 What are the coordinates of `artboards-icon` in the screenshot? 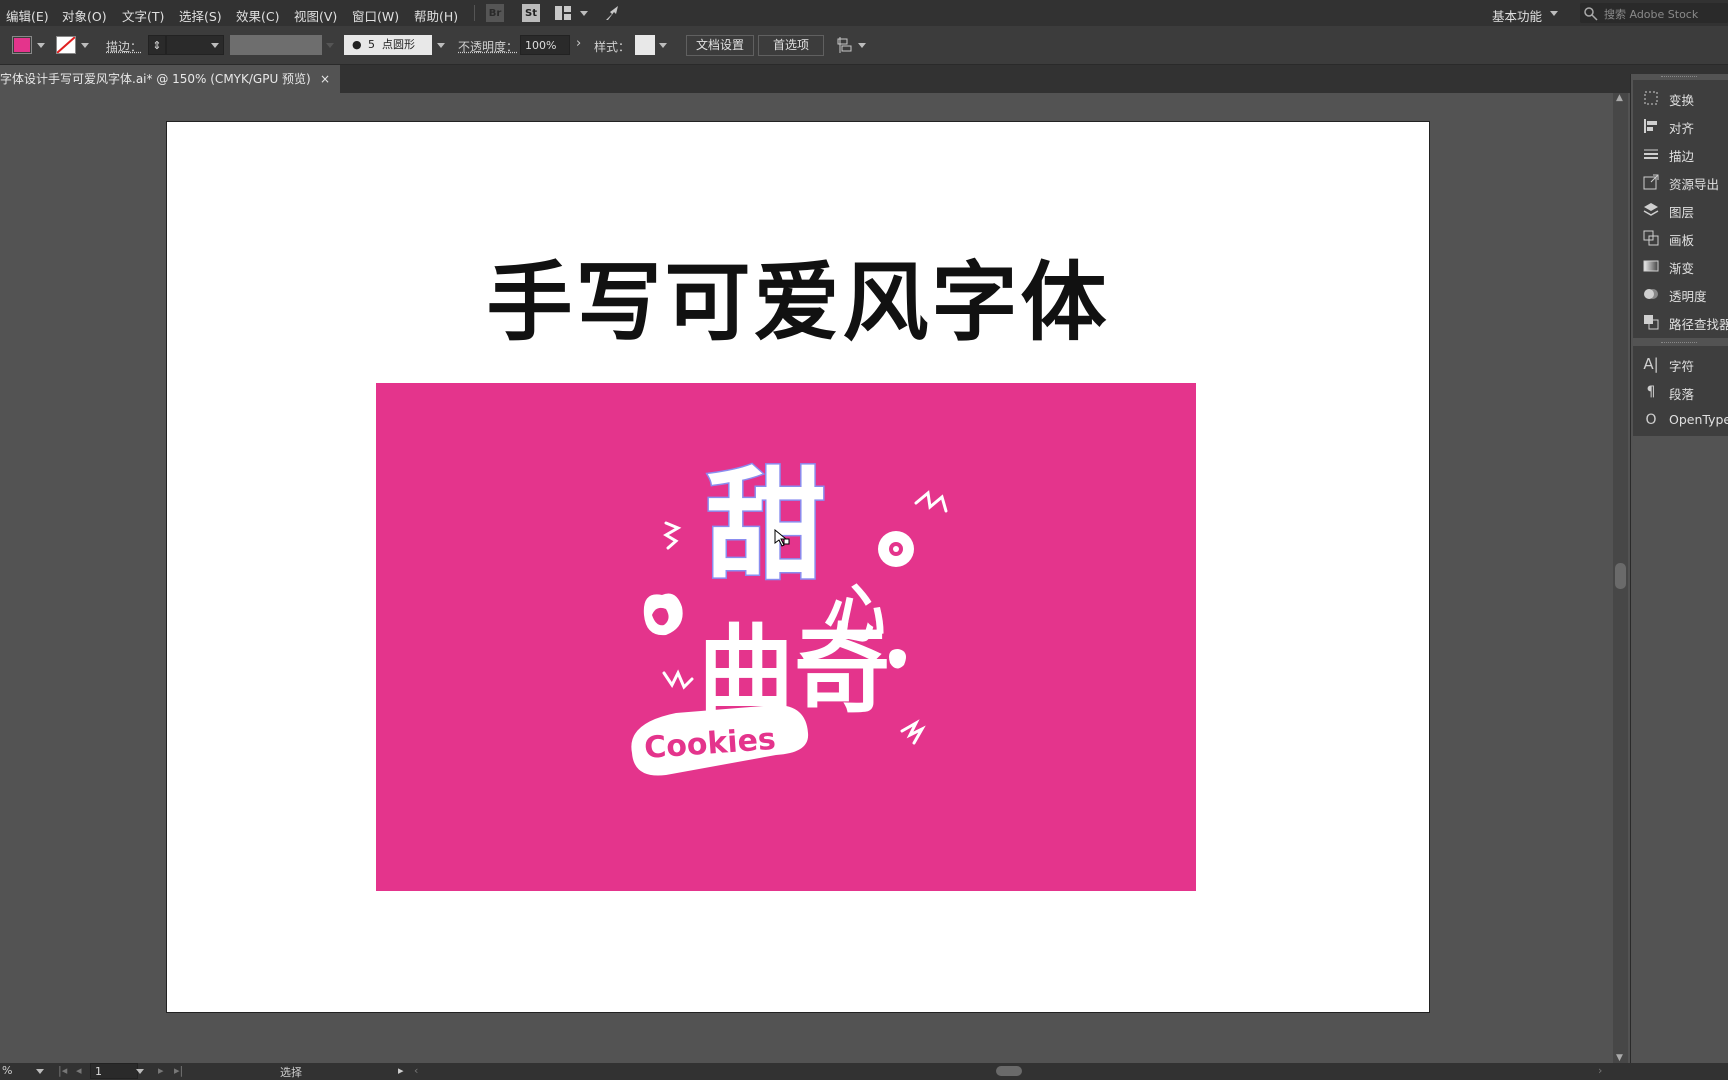 It's located at (1651, 238).